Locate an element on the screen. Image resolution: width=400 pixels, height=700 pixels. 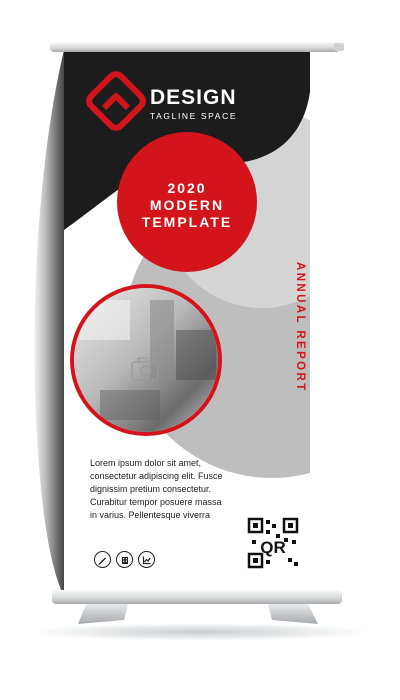
brand-name: DESIGN is located at coordinates (193, 97).